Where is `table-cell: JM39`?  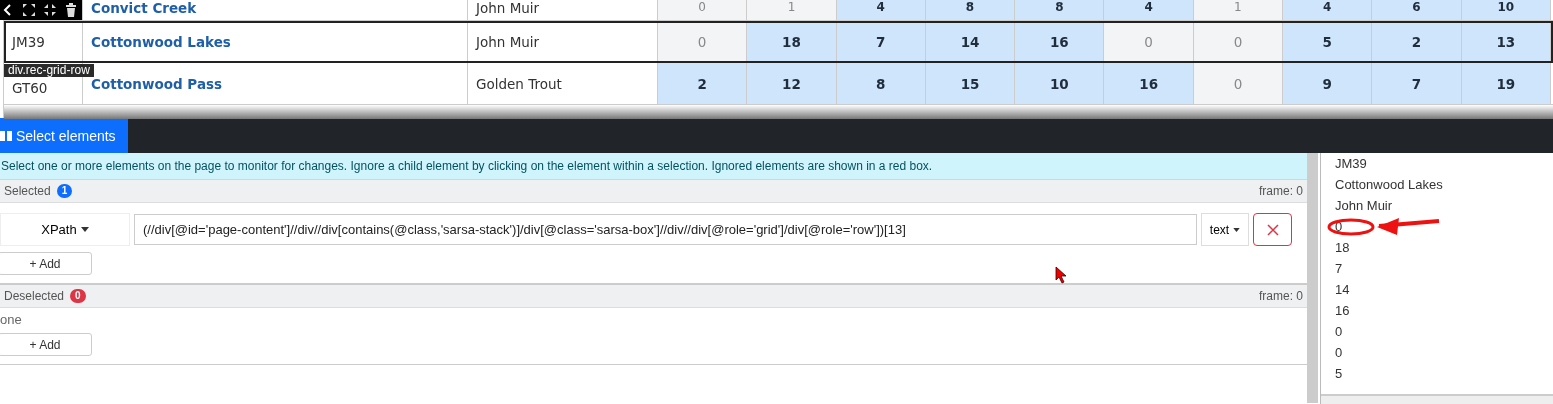 table-cell: JM39 is located at coordinates (28, 41).